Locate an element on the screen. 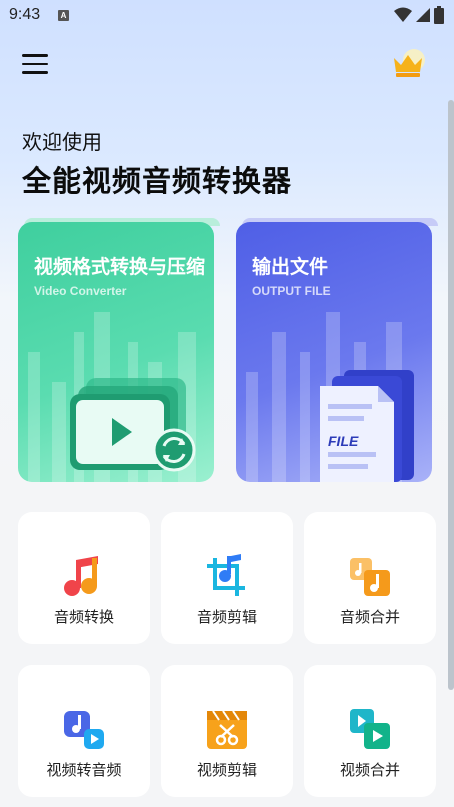 Image resolution: width=454 pixels, height=807 pixels. output-file-card: 输出文件 OUTPUT FILE FILE is located at coordinates (334, 352).